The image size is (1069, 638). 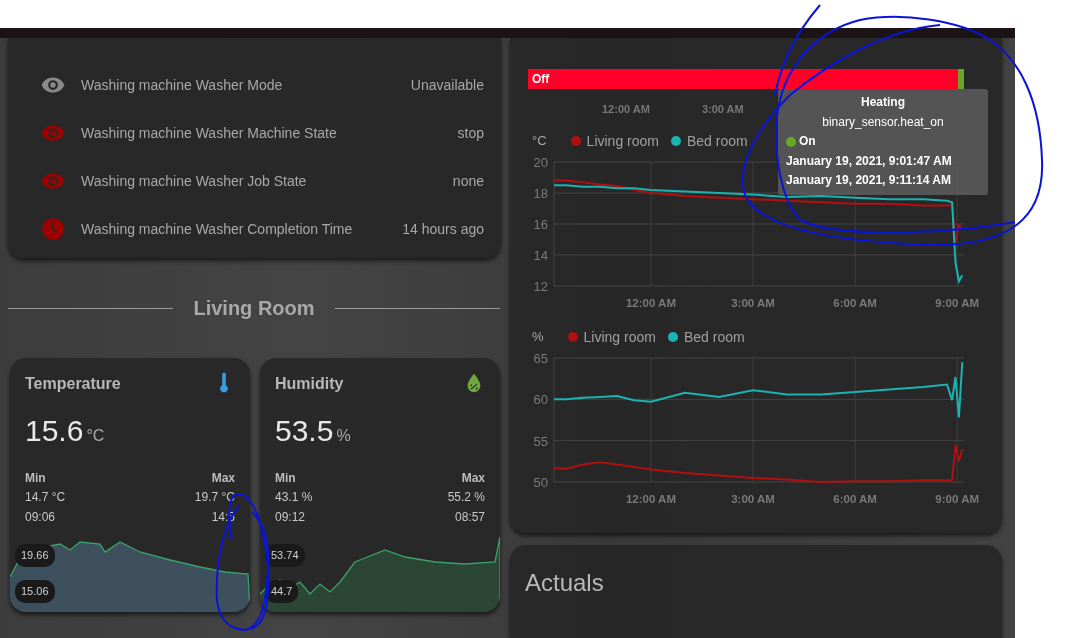 What do you see at coordinates (540, 400) in the screenshot?
I see `axis-label: 60` at bounding box center [540, 400].